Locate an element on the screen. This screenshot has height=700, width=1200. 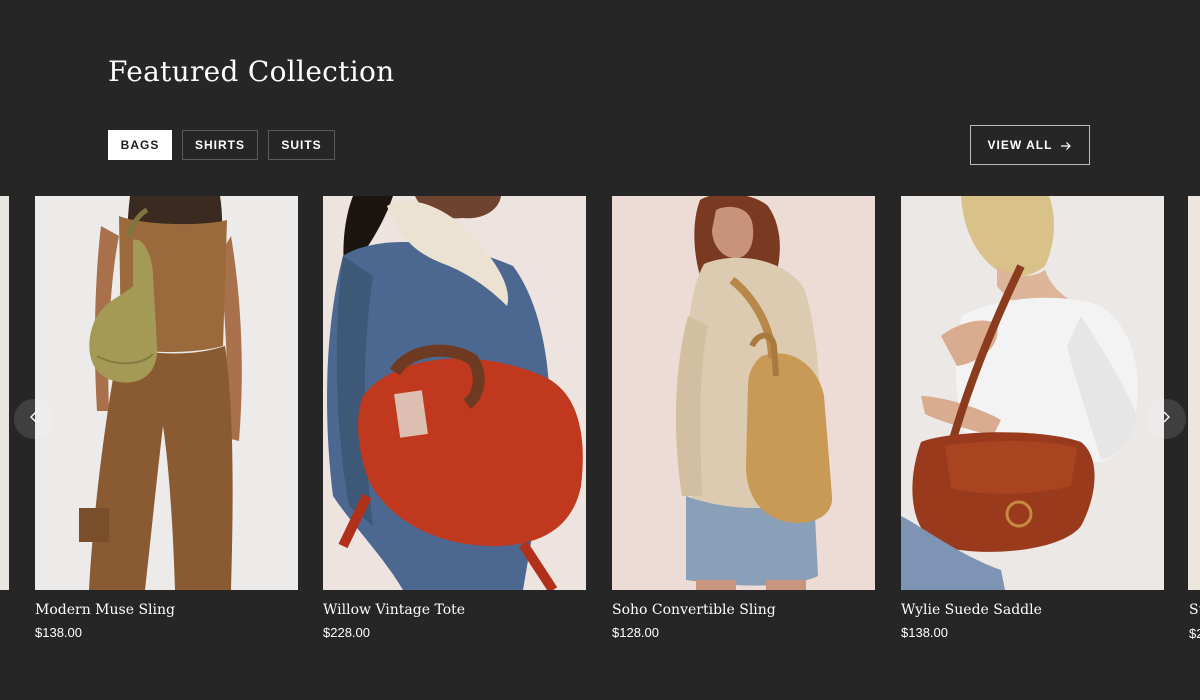
view-all-label: VIEW ALL is located at coordinates (1020, 145).